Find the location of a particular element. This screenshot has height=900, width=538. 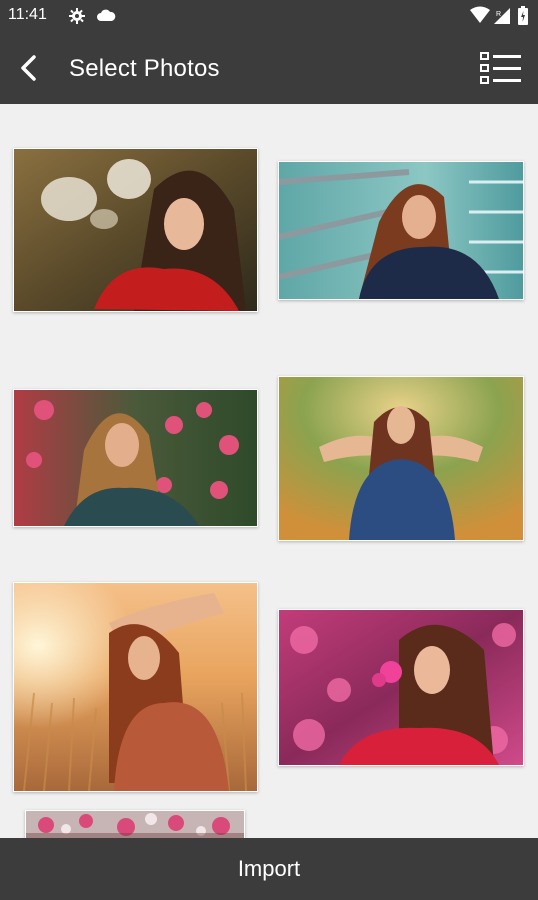

svg-text: R is located at coordinates (498, 14).